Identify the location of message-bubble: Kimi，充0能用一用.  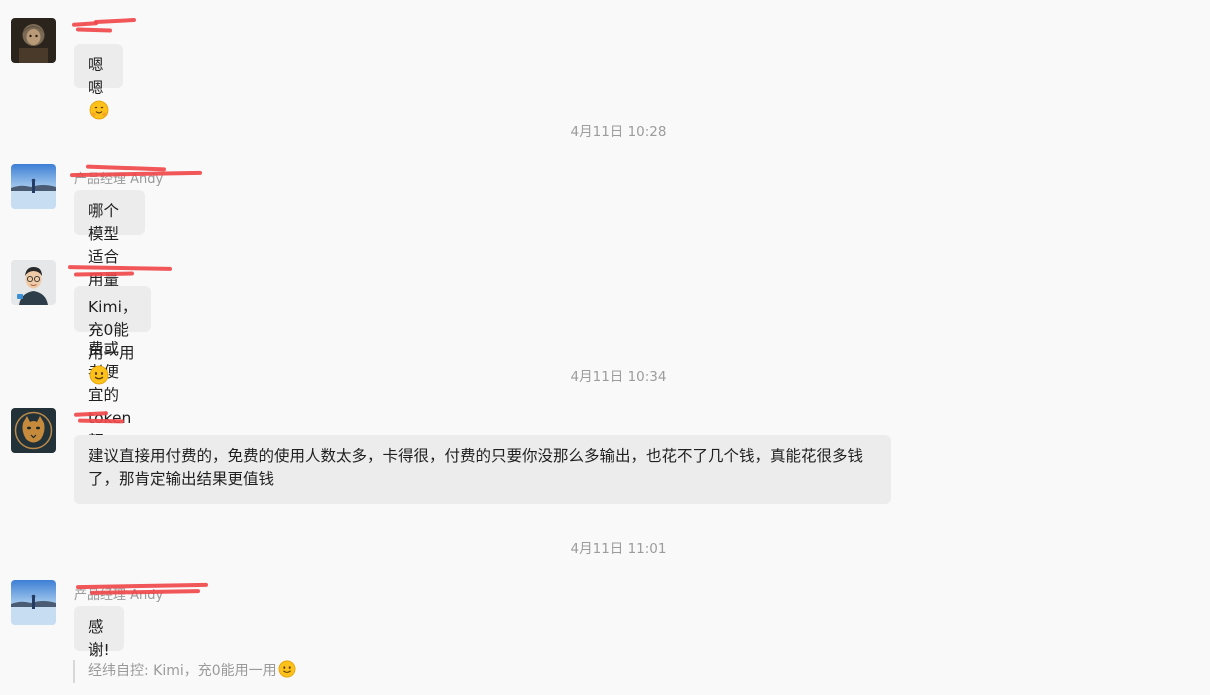
(113, 335).